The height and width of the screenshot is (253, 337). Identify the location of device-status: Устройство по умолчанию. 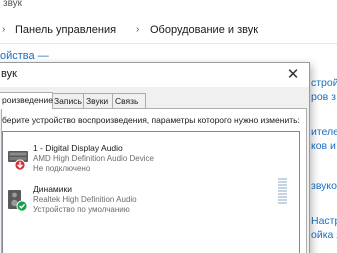
(81, 209).